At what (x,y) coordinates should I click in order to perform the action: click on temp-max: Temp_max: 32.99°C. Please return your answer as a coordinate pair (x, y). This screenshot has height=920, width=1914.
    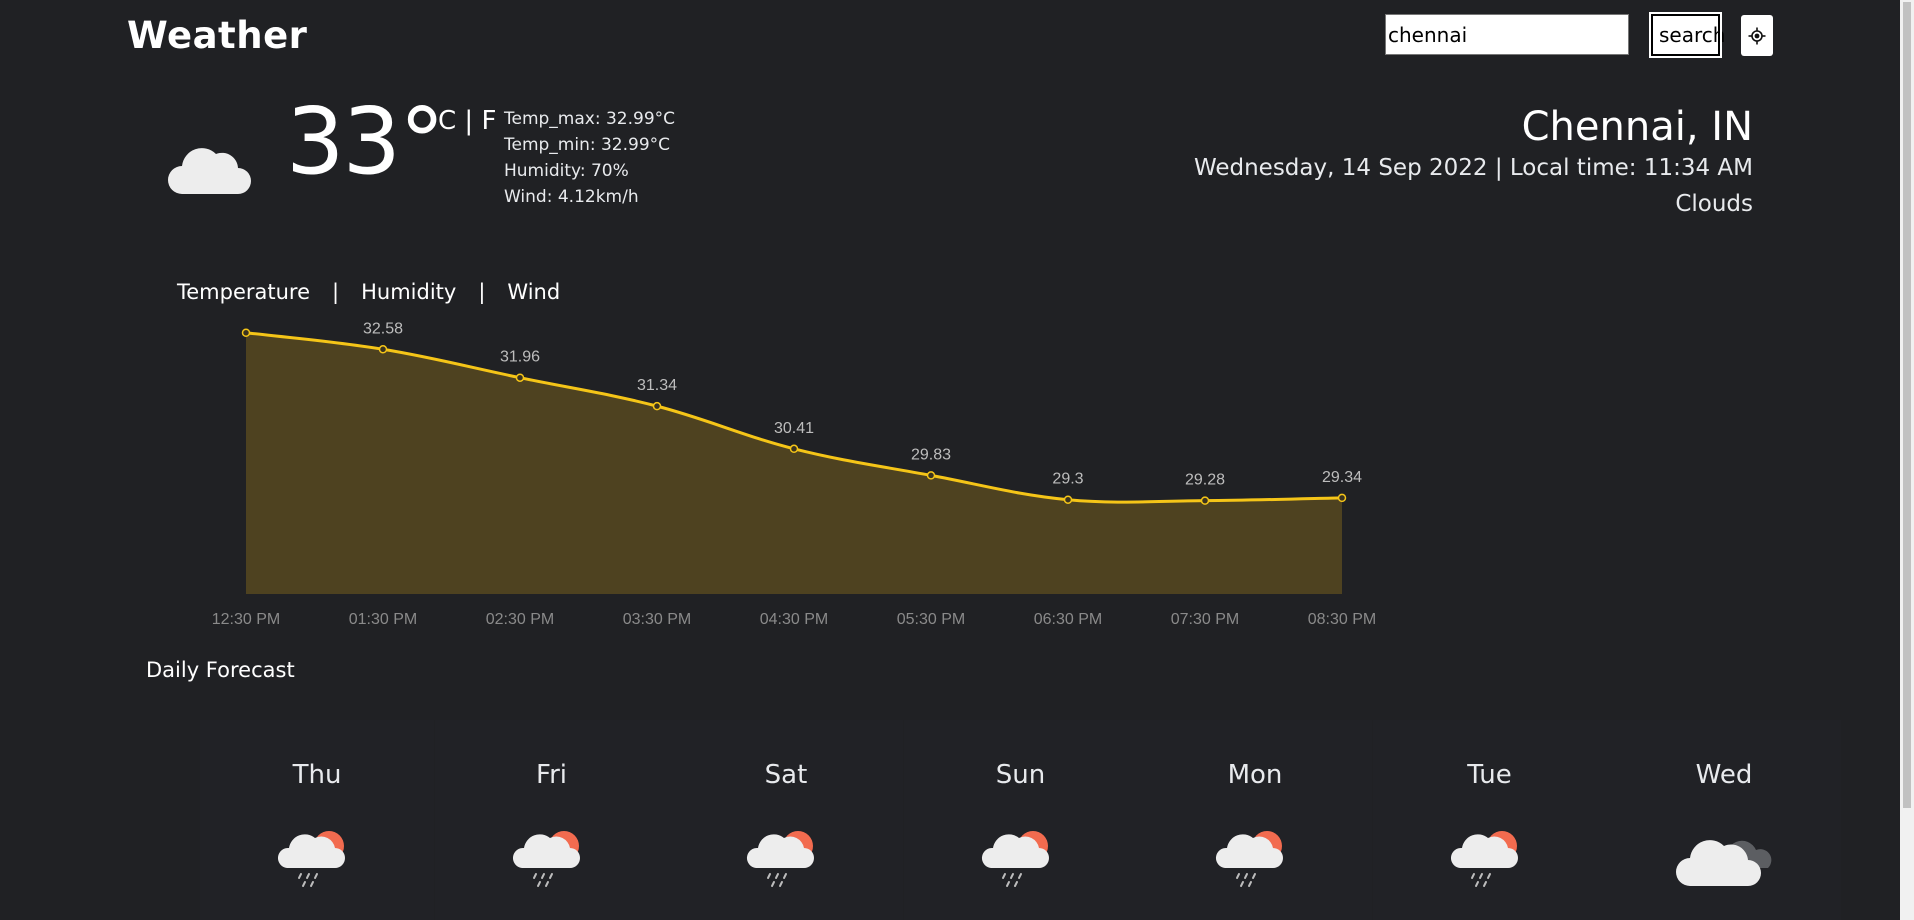
    Looking at the image, I should click on (590, 119).